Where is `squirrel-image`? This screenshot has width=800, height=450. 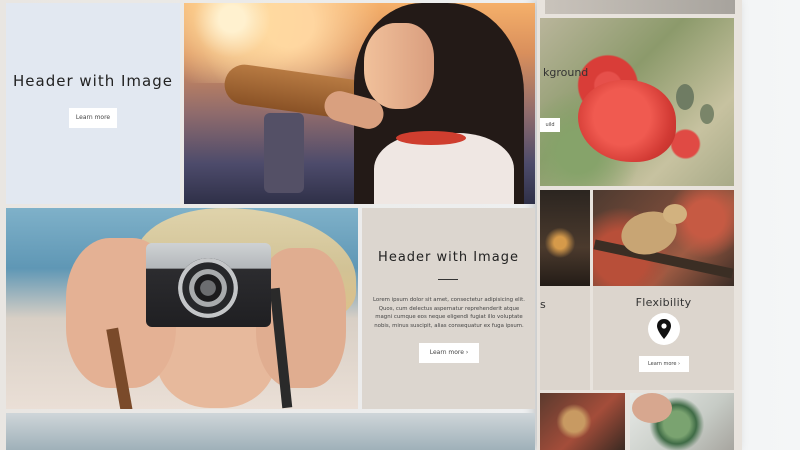
squirrel-image is located at coordinates (663, 238).